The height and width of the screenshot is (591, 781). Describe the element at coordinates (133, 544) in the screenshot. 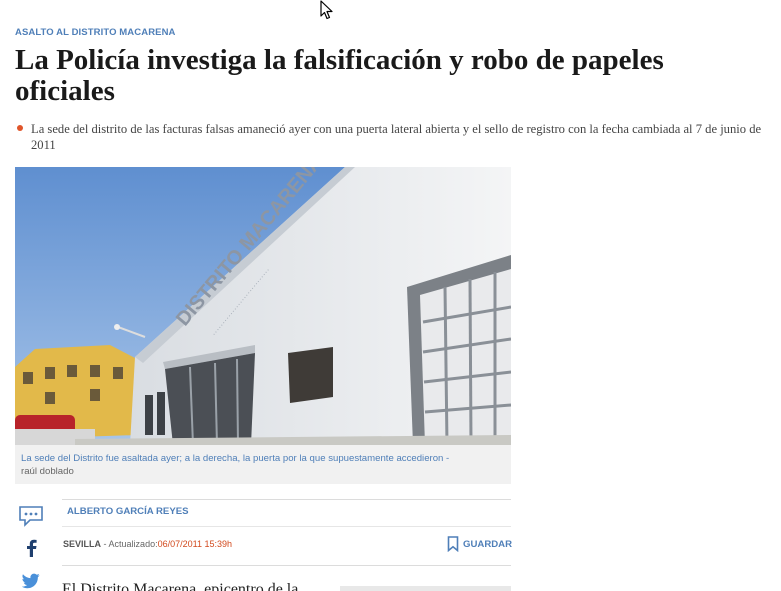

I see `meta-updated-label: Actualizado:` at that location.